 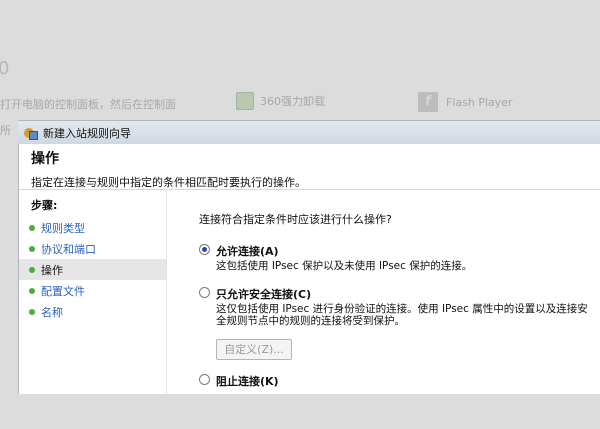 I want to click on step-action: 操作, so click(x=92, y=269).